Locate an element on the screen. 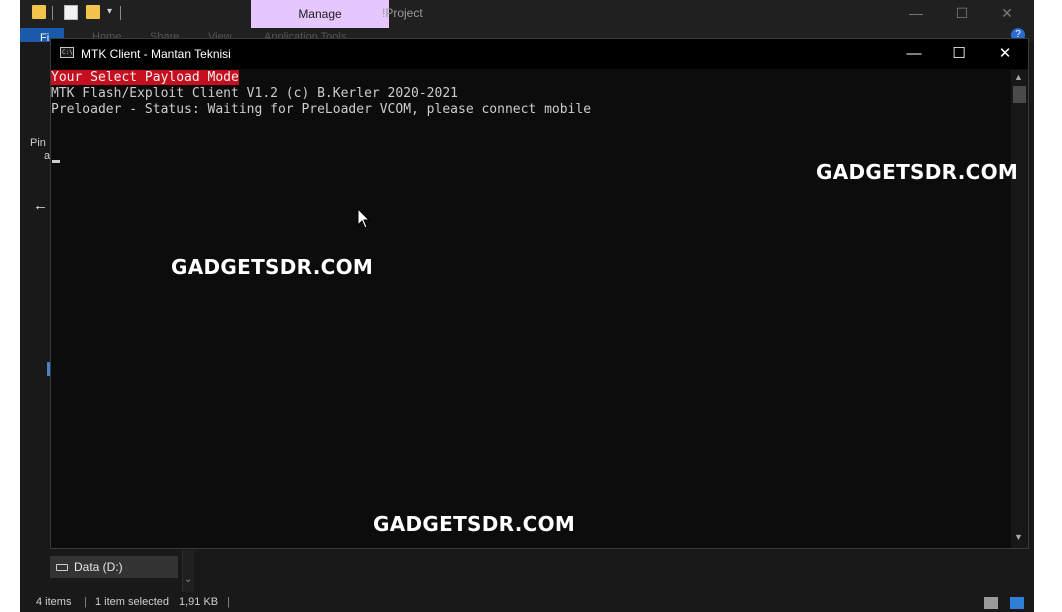  window-title: !Project is located at coordinates (402, 13).